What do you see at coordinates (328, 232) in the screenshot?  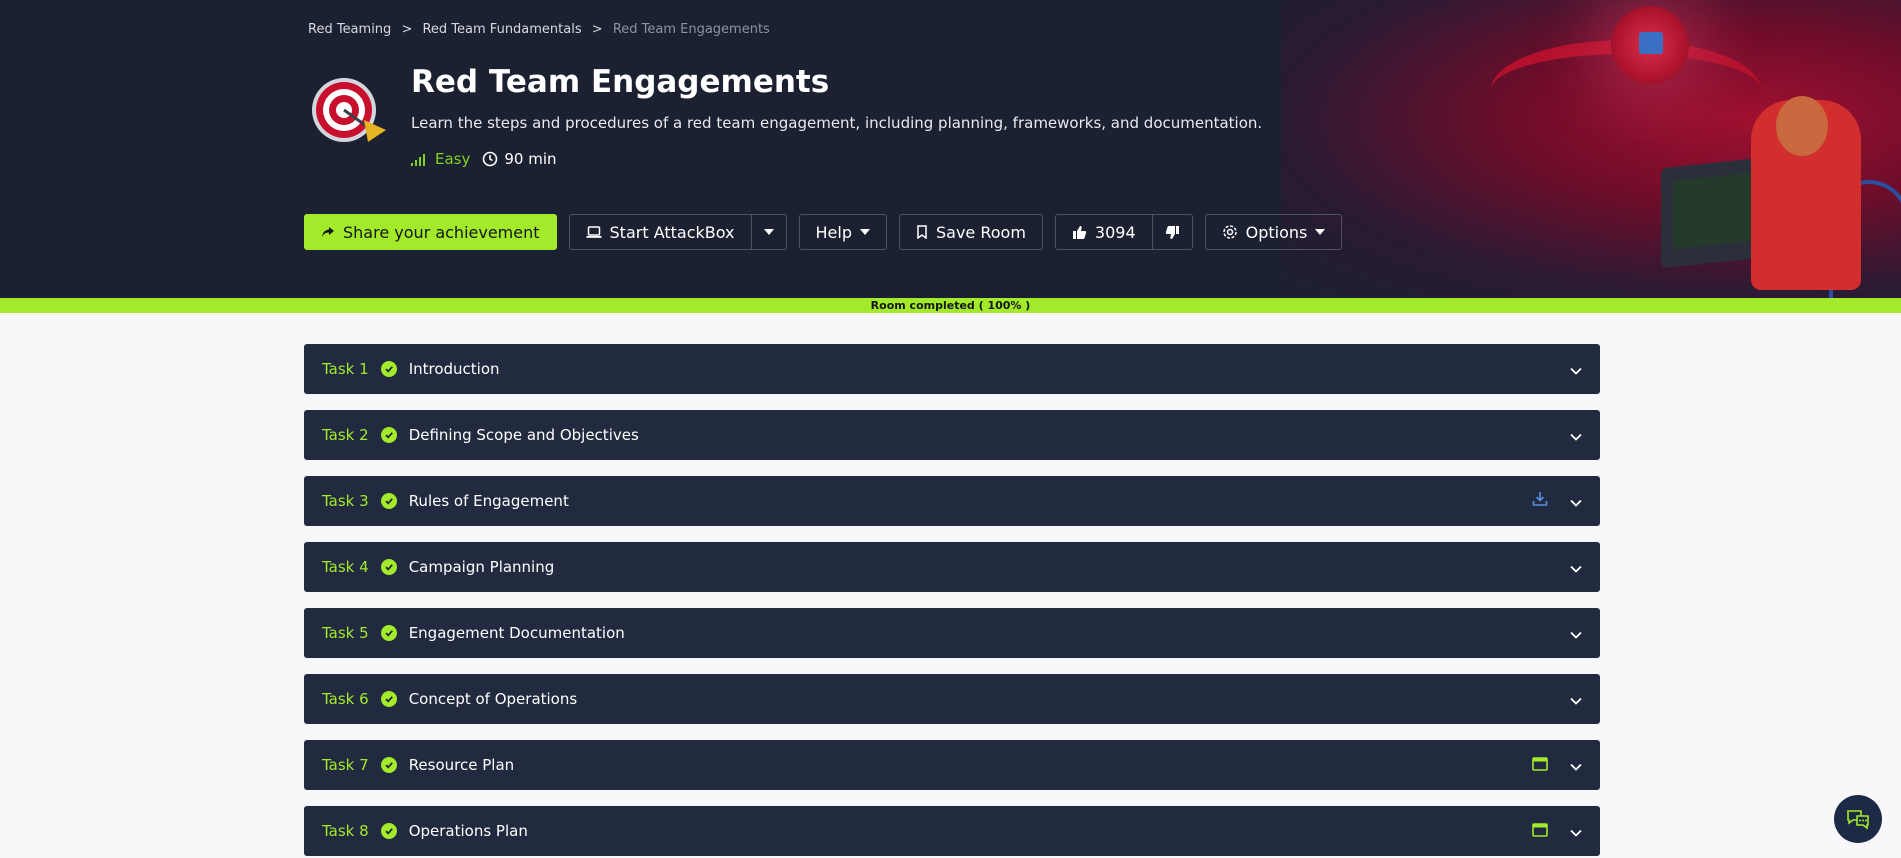 I see `share-icon` at bounding box center [328, 232].